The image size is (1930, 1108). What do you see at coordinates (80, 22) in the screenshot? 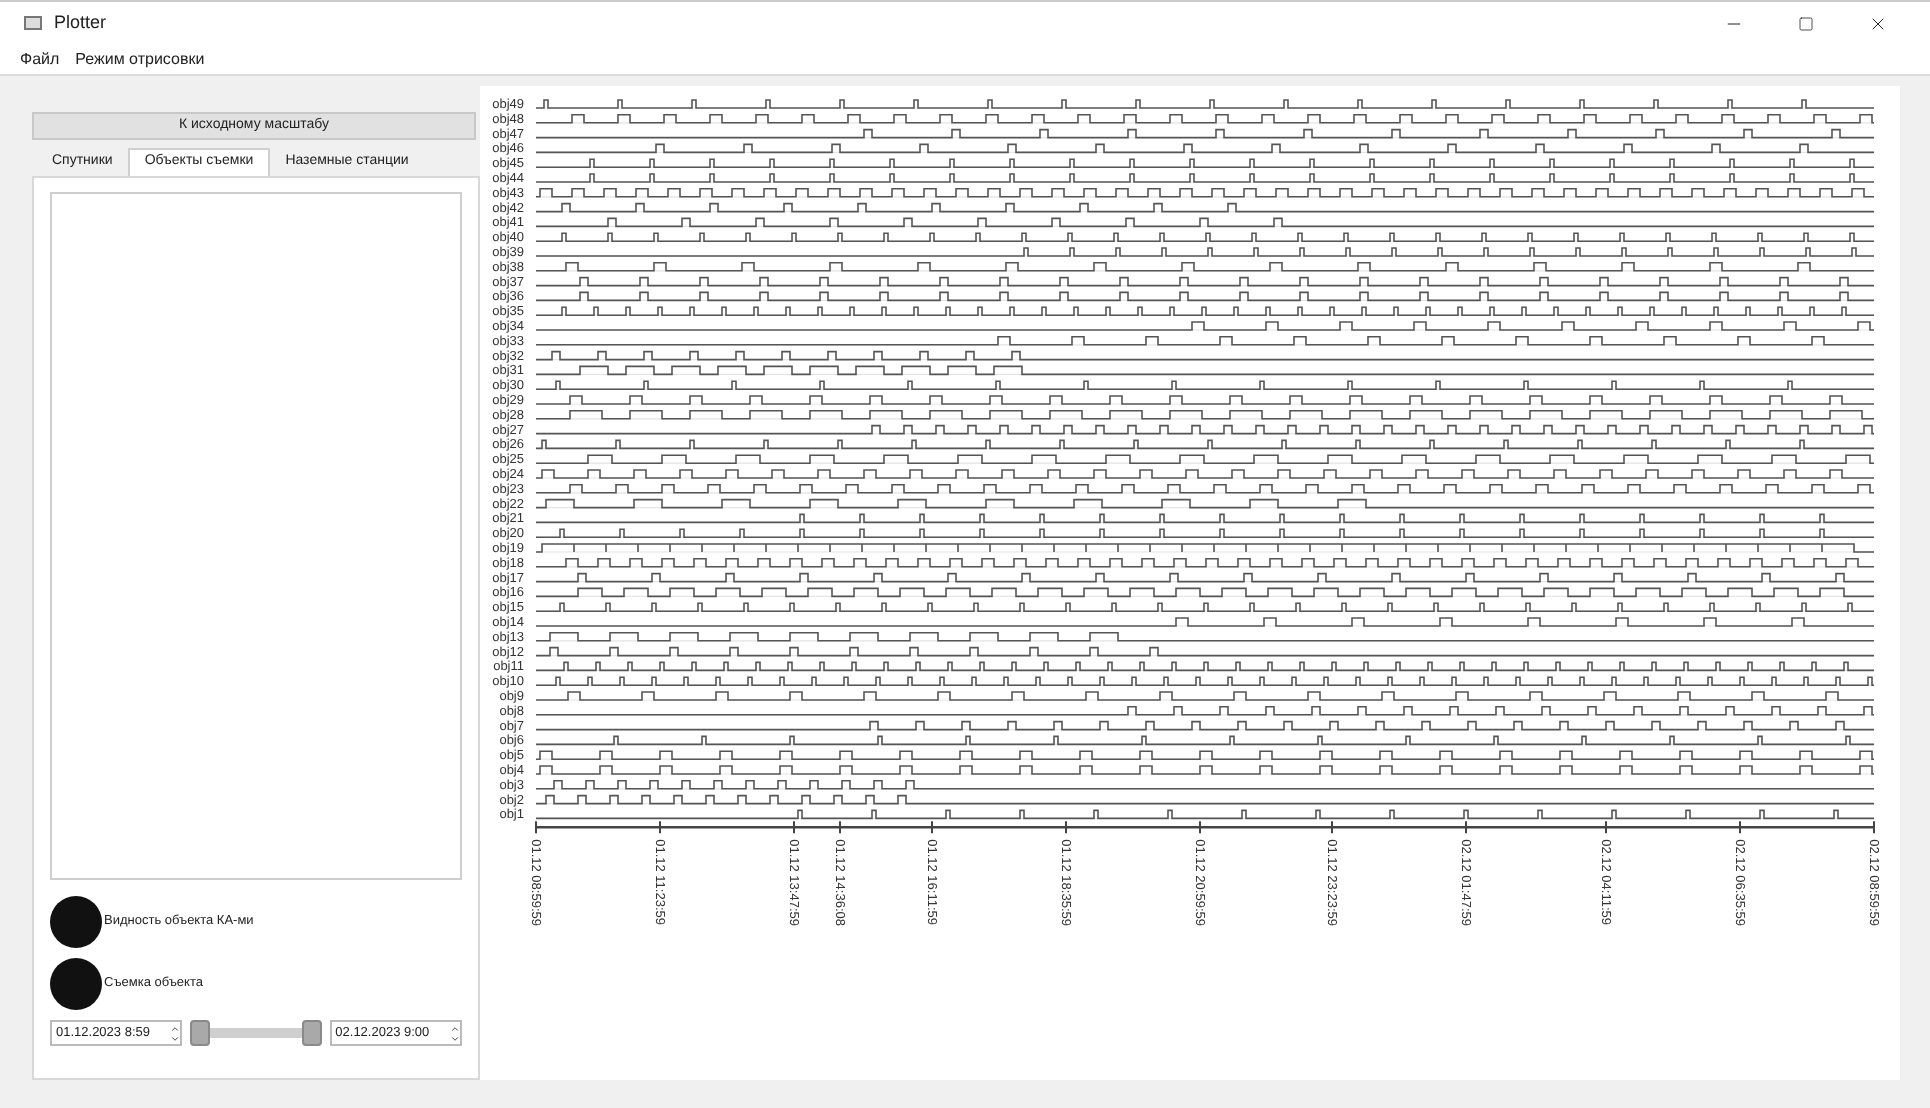
I see `window-title: Plotter` at bounding box center [80, 22].